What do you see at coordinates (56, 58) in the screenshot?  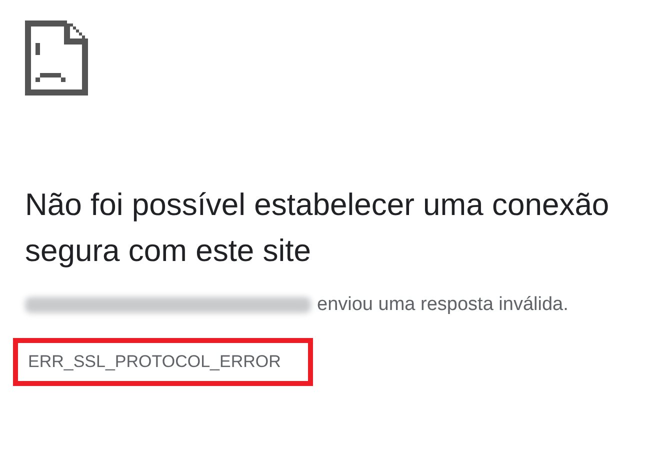 I see `sad-page-icon` at bounding box center [56, 58].